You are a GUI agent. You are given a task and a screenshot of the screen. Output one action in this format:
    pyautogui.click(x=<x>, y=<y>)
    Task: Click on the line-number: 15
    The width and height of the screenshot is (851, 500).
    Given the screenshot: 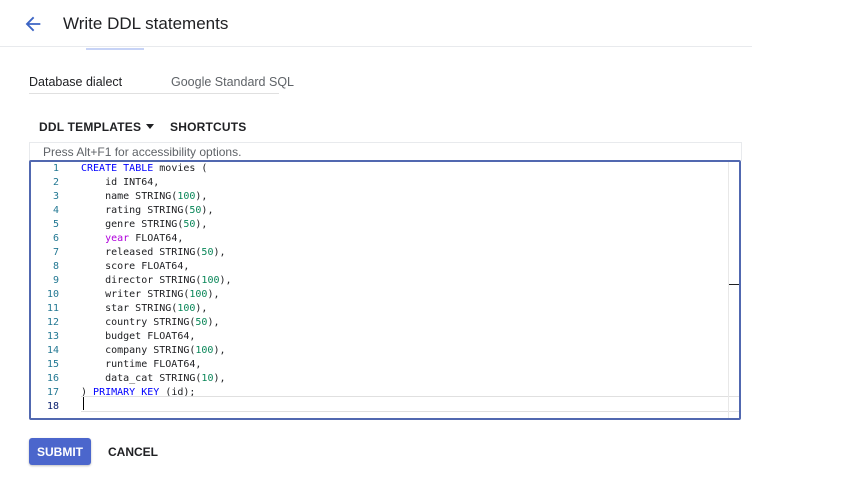 What is the action you would take?
    pyautogui.click(x=52, y=364)
    